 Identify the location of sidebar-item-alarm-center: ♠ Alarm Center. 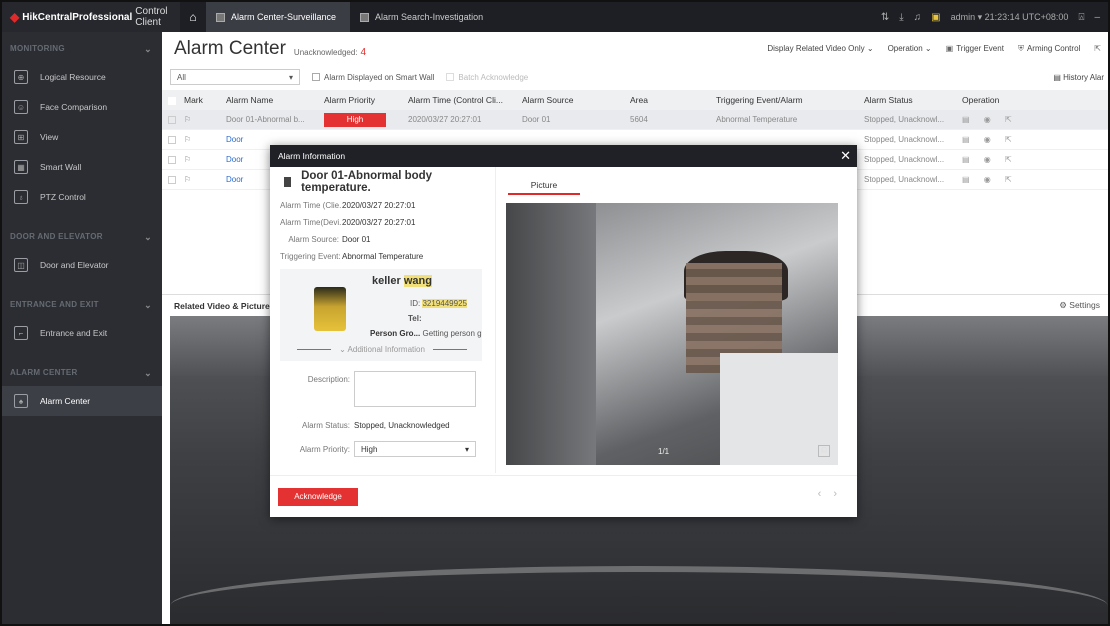
(82, 401).